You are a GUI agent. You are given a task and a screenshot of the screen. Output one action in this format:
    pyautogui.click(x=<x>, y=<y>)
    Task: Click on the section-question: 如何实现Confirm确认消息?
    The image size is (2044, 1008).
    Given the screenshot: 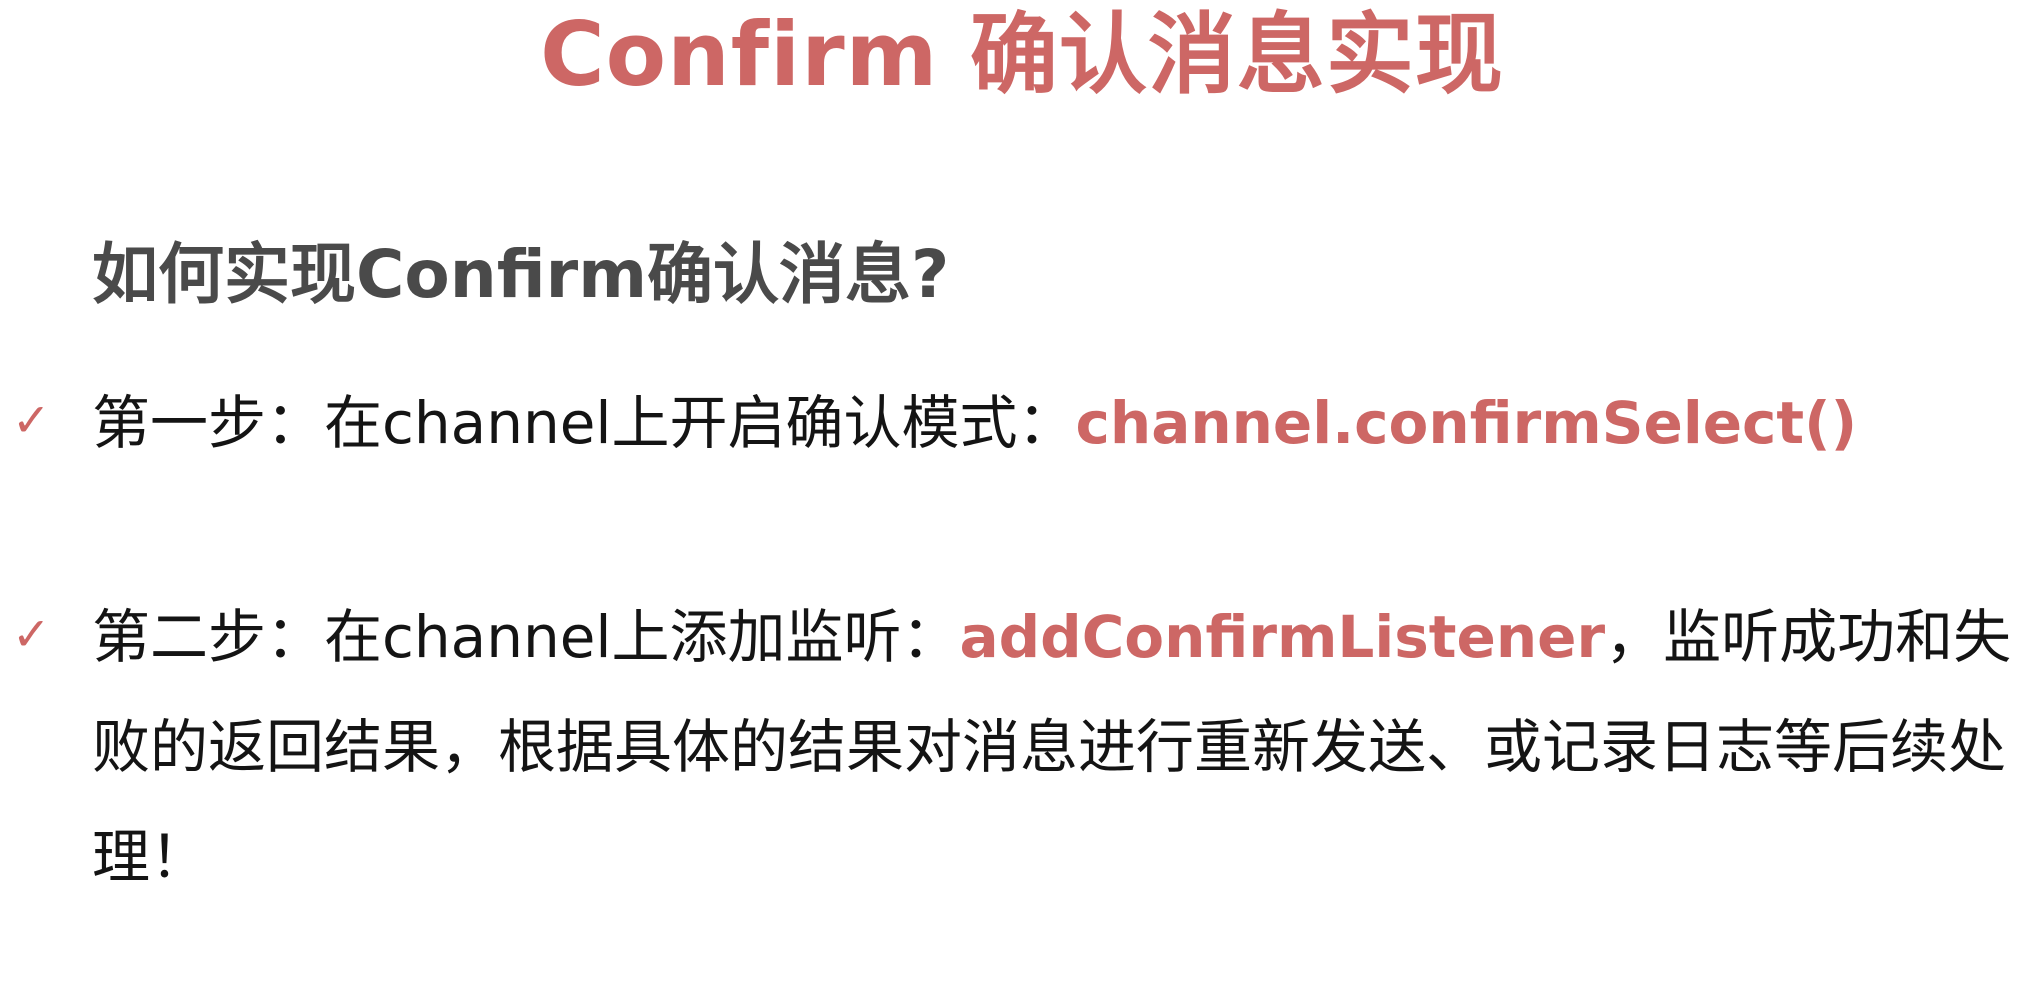 What is the action you would take?
    pyautogui.click(x=521, y=274)
    